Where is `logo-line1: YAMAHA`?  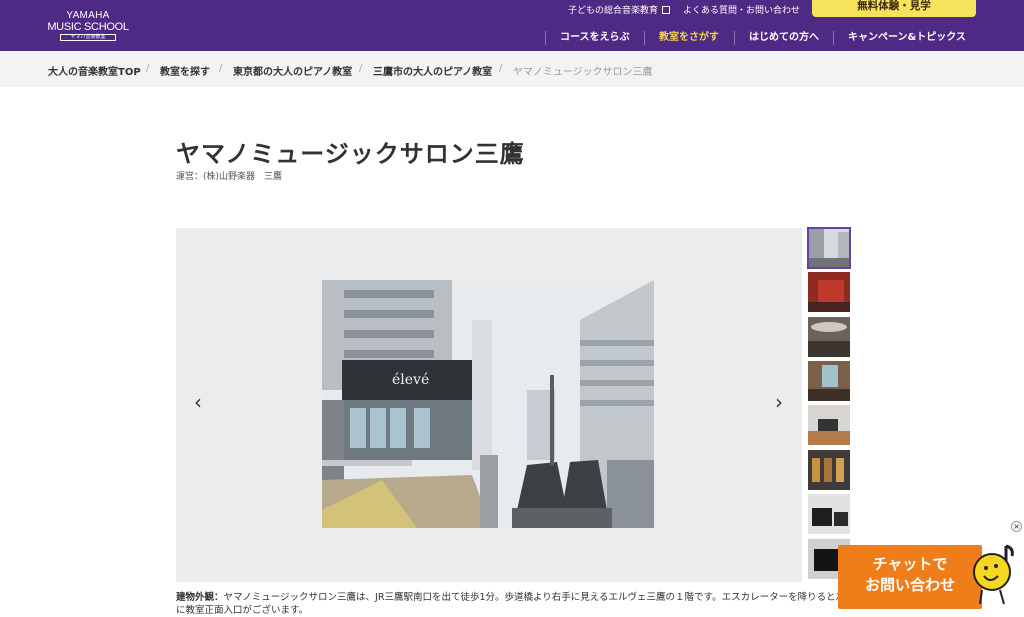 logo-line1: YAMAHA is located at coordinates (88, 15).